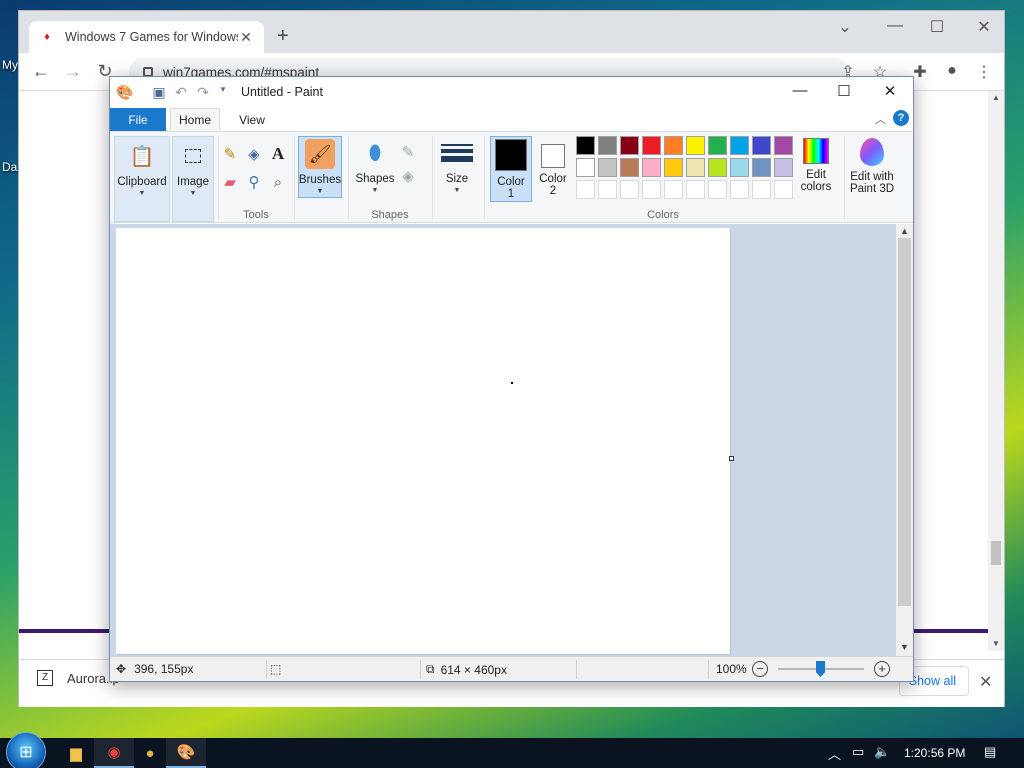 The width and height of the screenshot is (1024, 768). I want to click on volume-icon: 🔈, so click(882, 752).